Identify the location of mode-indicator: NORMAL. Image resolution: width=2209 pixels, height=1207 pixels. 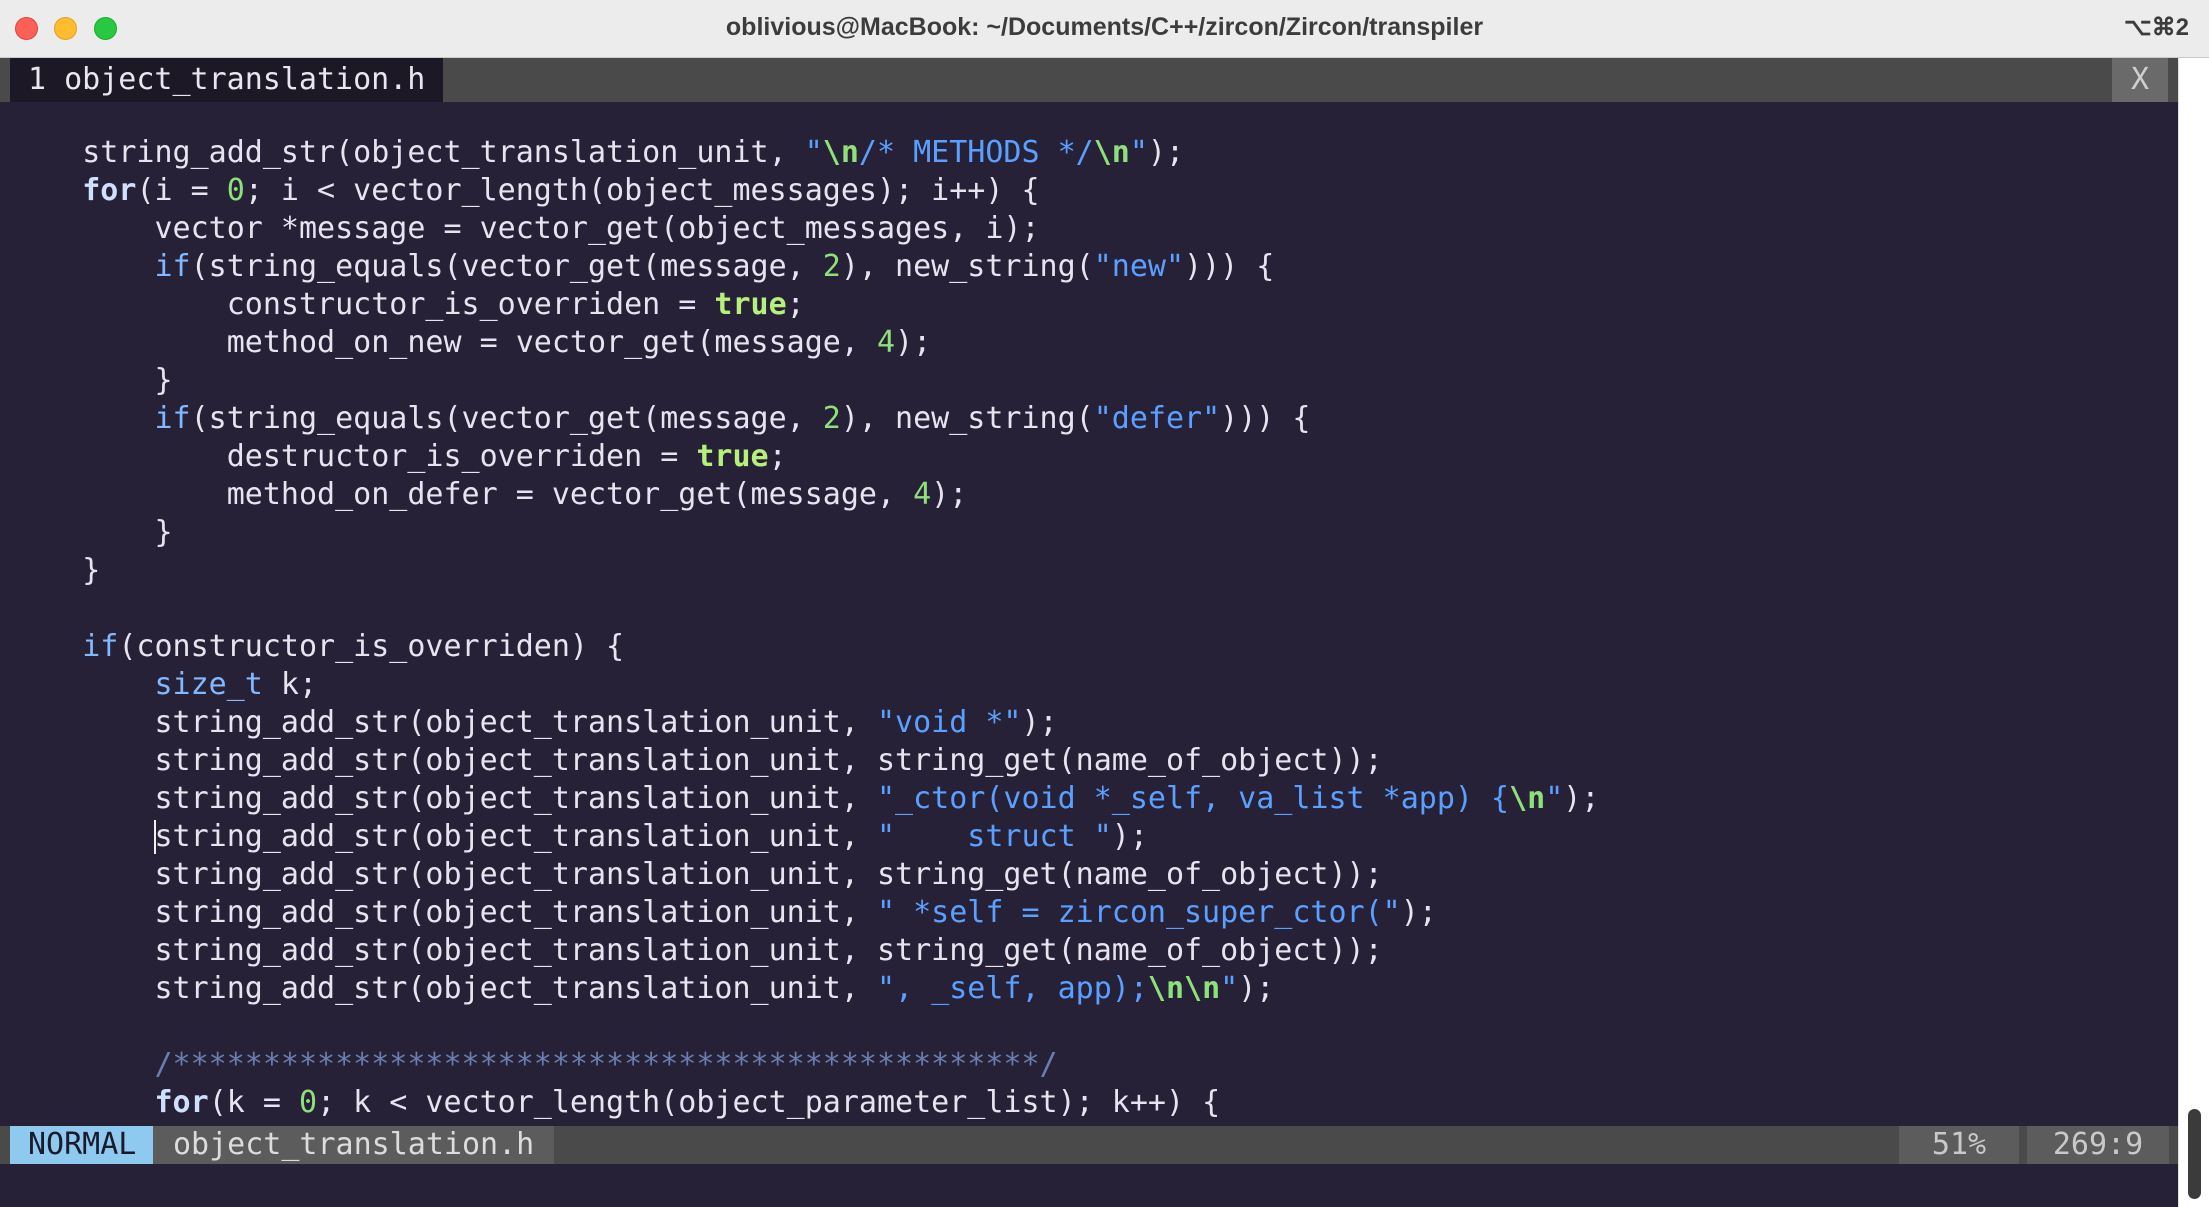
(82, 1145).